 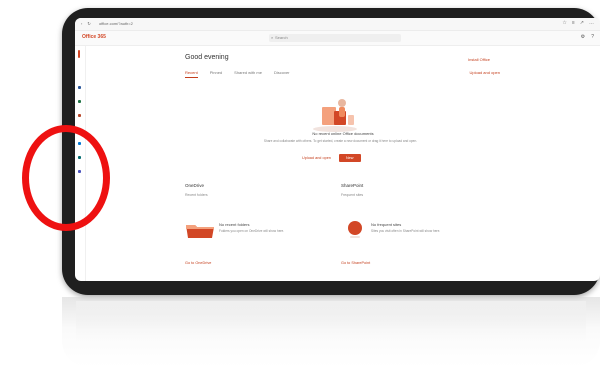 What do you see at coordinates (207, 57) in the screenshot?
I see `page-title: Good evening` at bounding box center [207, 57].